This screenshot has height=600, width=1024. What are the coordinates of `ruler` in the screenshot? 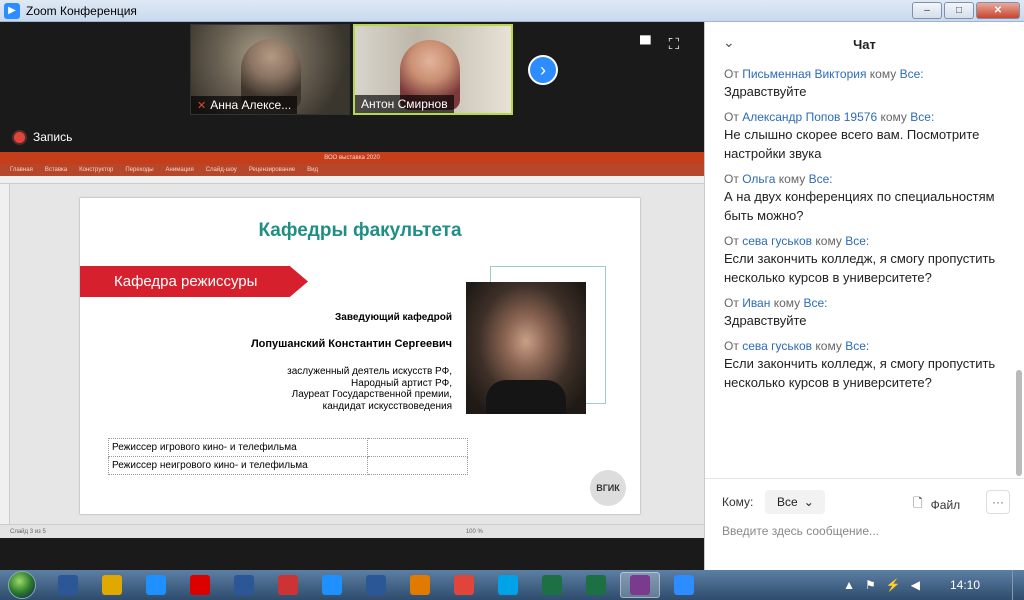 It's located at (352, 180).